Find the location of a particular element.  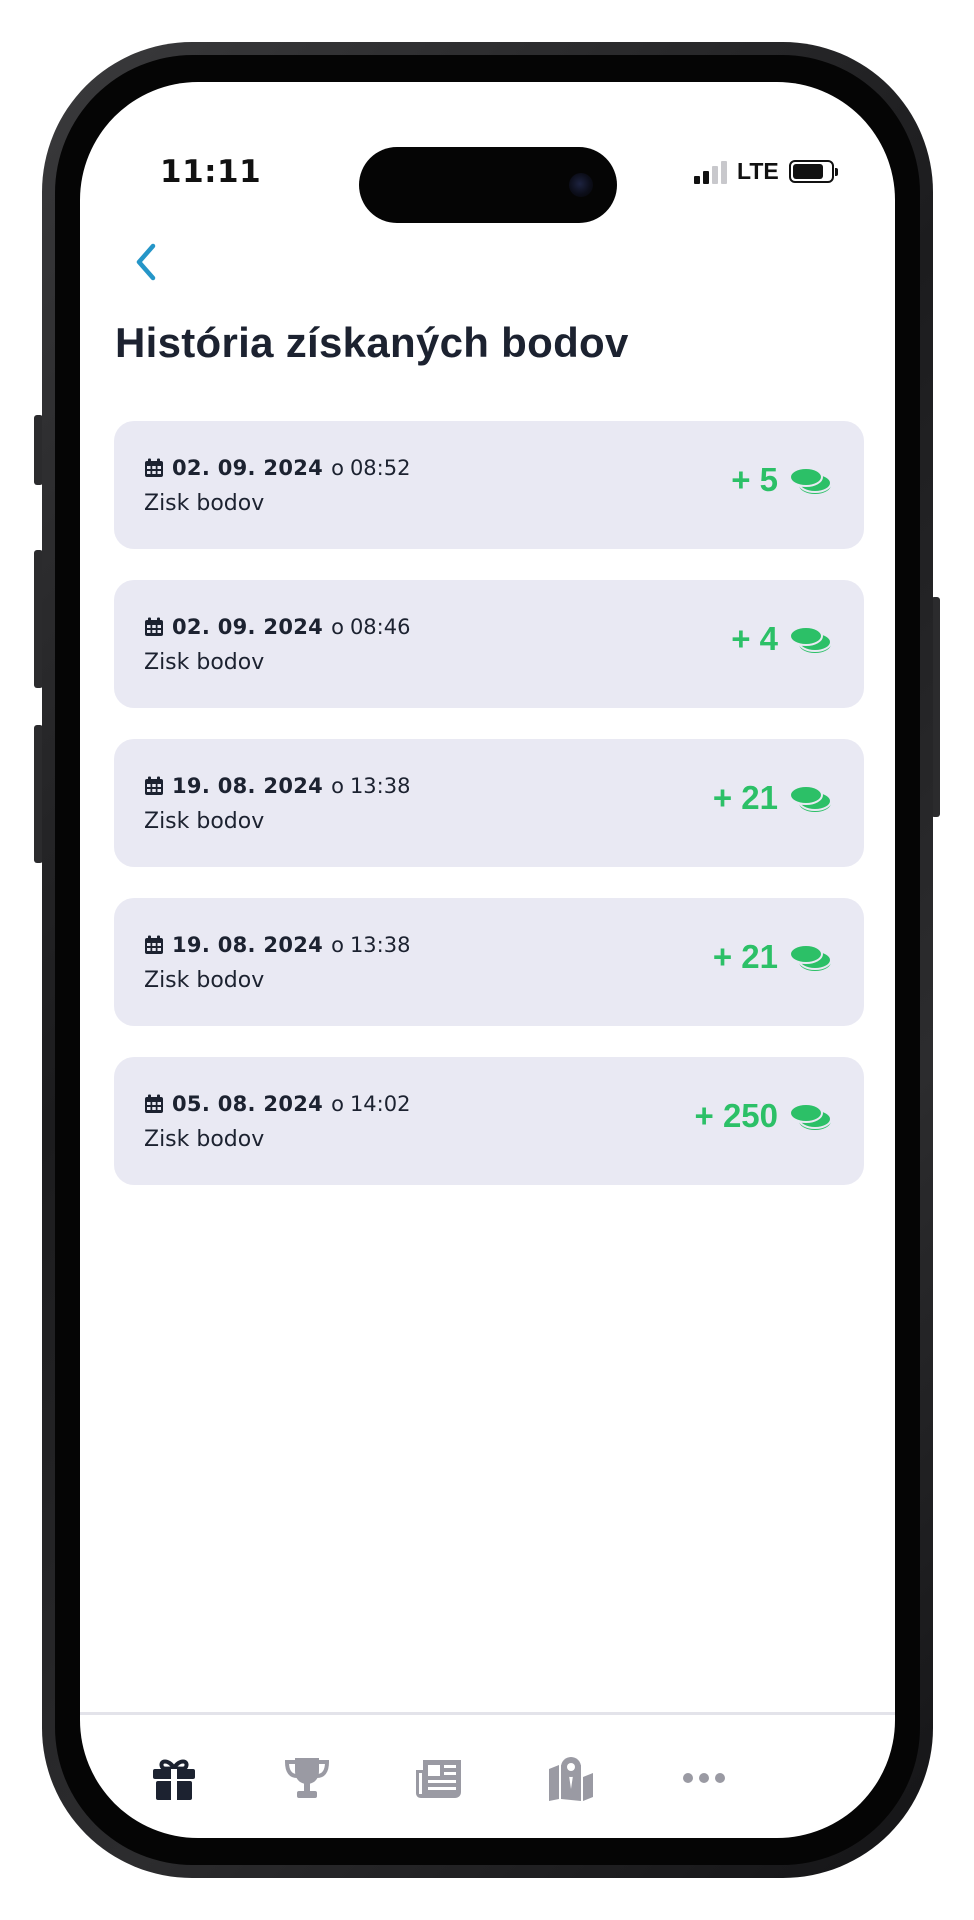

history-item-time: 08:52 is located at coordinates (380, 468).